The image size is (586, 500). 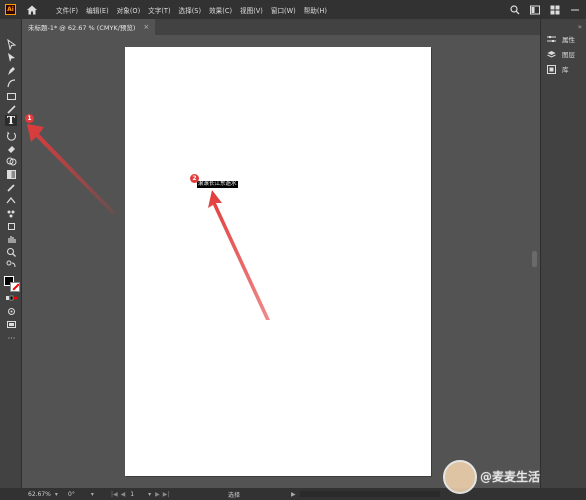 I want to click on menu-type: 文字(T), so click(x=159, y=10).